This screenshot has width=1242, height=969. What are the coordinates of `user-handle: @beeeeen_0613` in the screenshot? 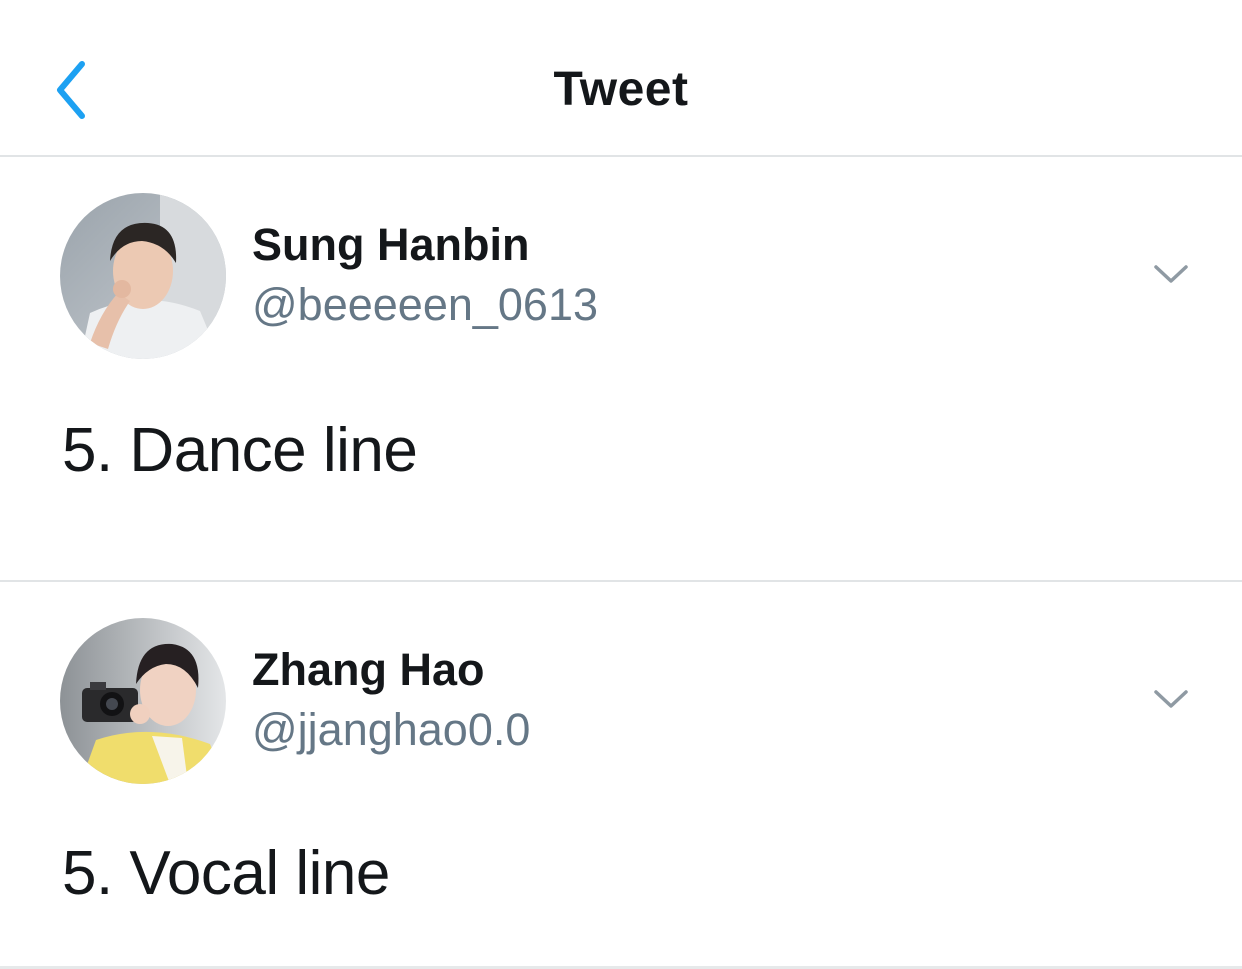 It's located at (425, 305).